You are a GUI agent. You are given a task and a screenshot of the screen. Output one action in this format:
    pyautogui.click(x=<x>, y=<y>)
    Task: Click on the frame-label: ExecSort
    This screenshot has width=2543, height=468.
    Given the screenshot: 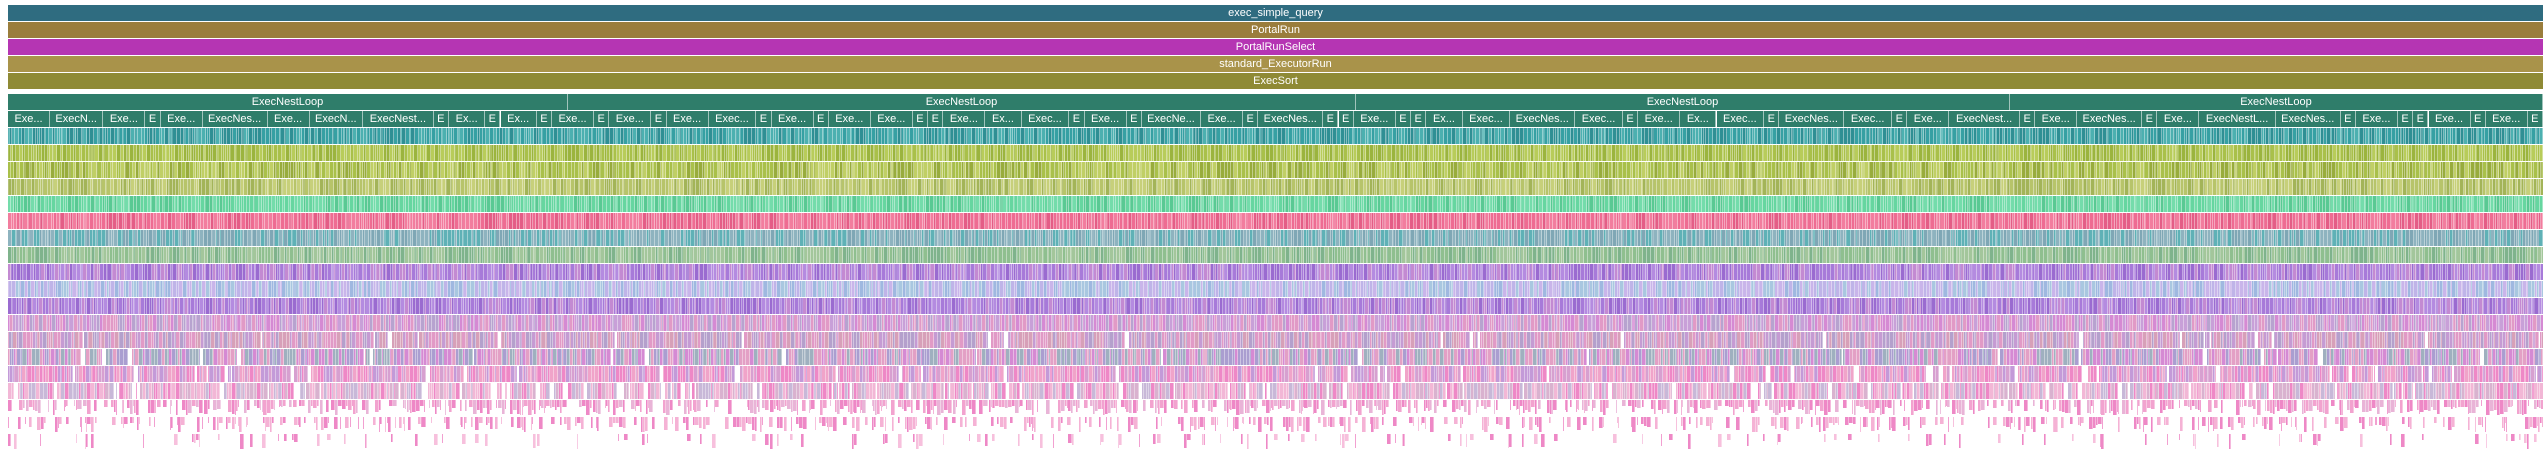 What is the action you would take?
    pyautogui.click(x=1275, y=81)
    